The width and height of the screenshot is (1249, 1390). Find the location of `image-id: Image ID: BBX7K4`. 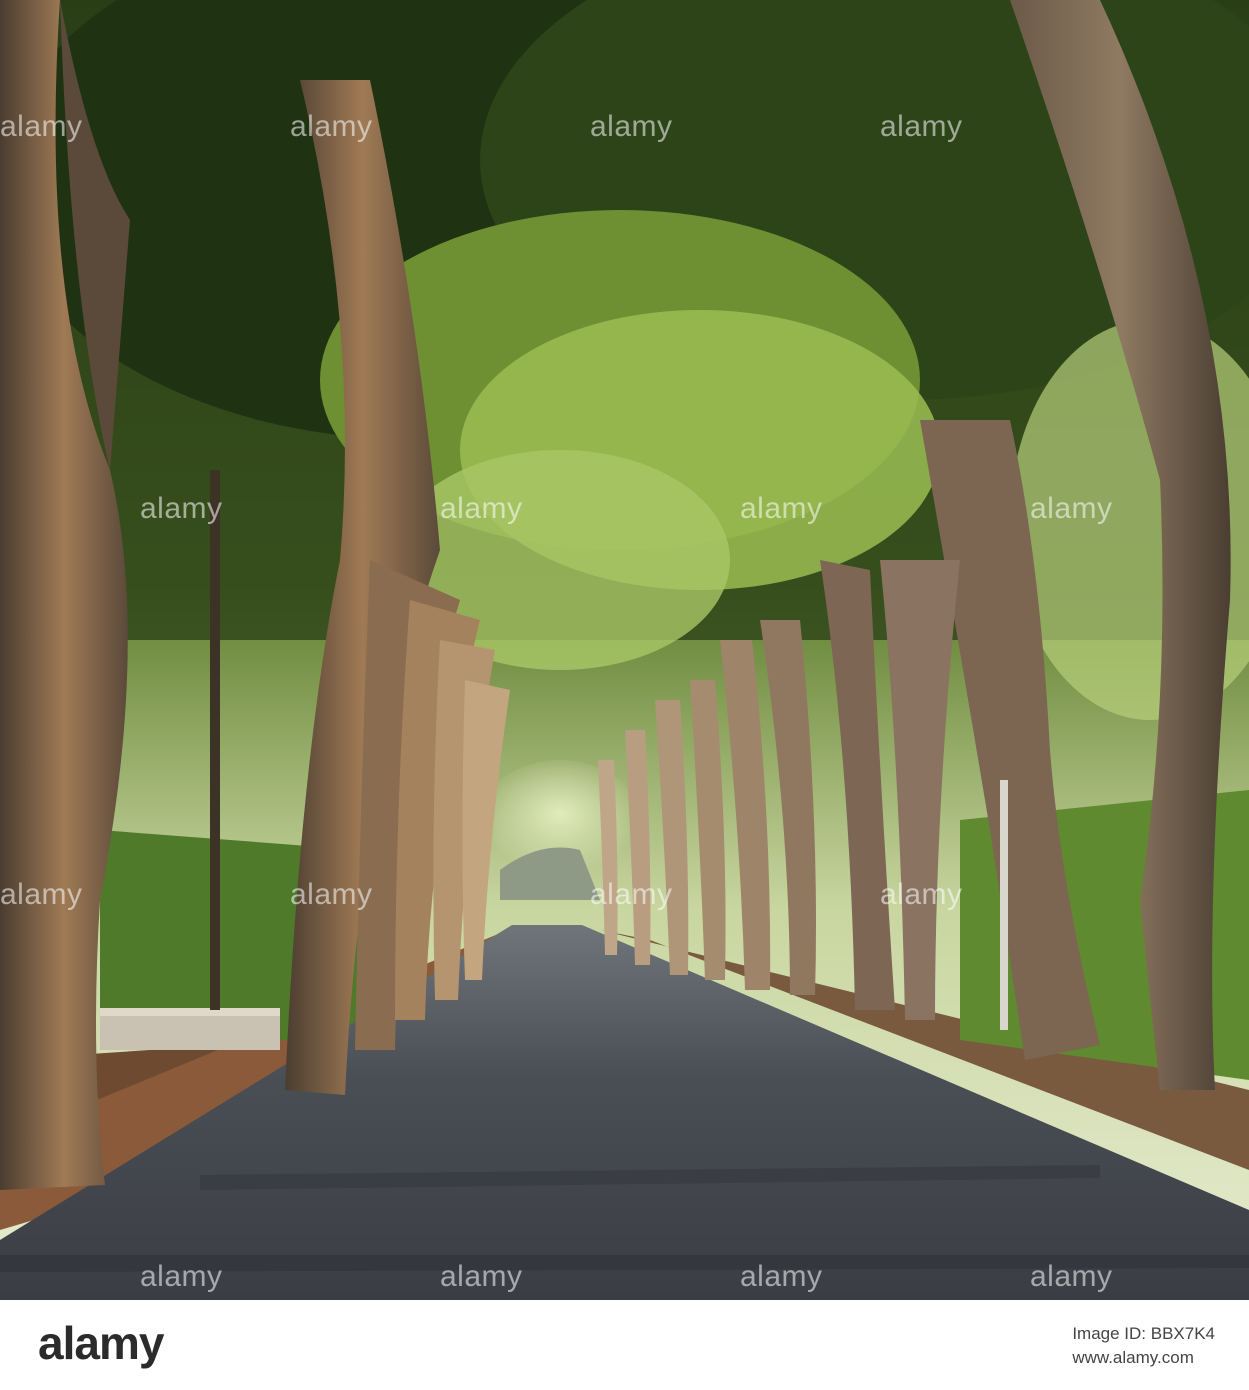

image-id: Image ID: BBX7K4 is located at coordinates (1143, 1333).